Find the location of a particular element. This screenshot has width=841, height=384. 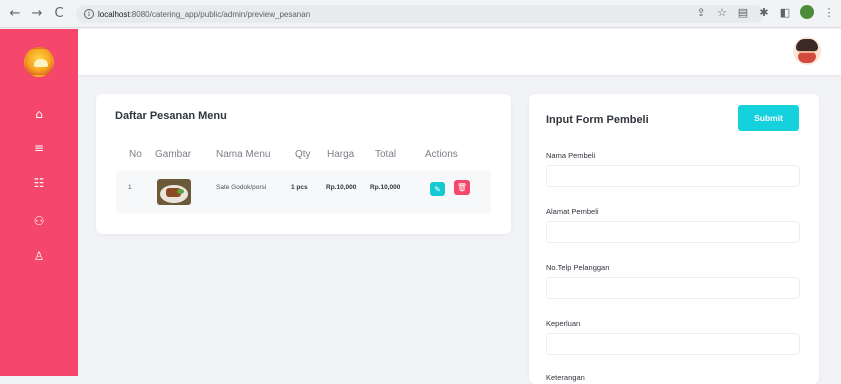

sidebar-icon: ◧ is located at coordinates (785, 12).